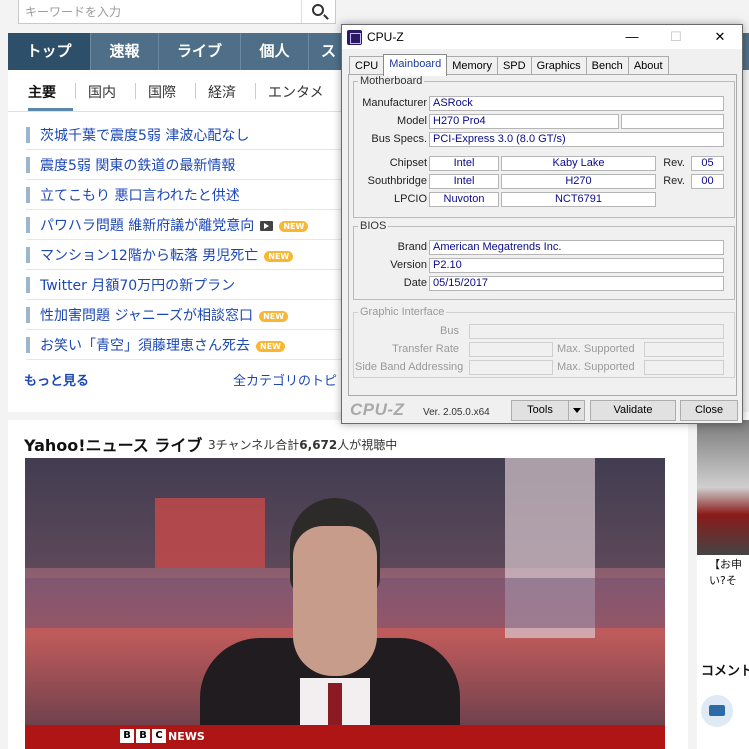  What do you see at coordinates (385, 37) in the screenshot?
I see `window-title: CPU-Z` at bounding box center [385, 37].